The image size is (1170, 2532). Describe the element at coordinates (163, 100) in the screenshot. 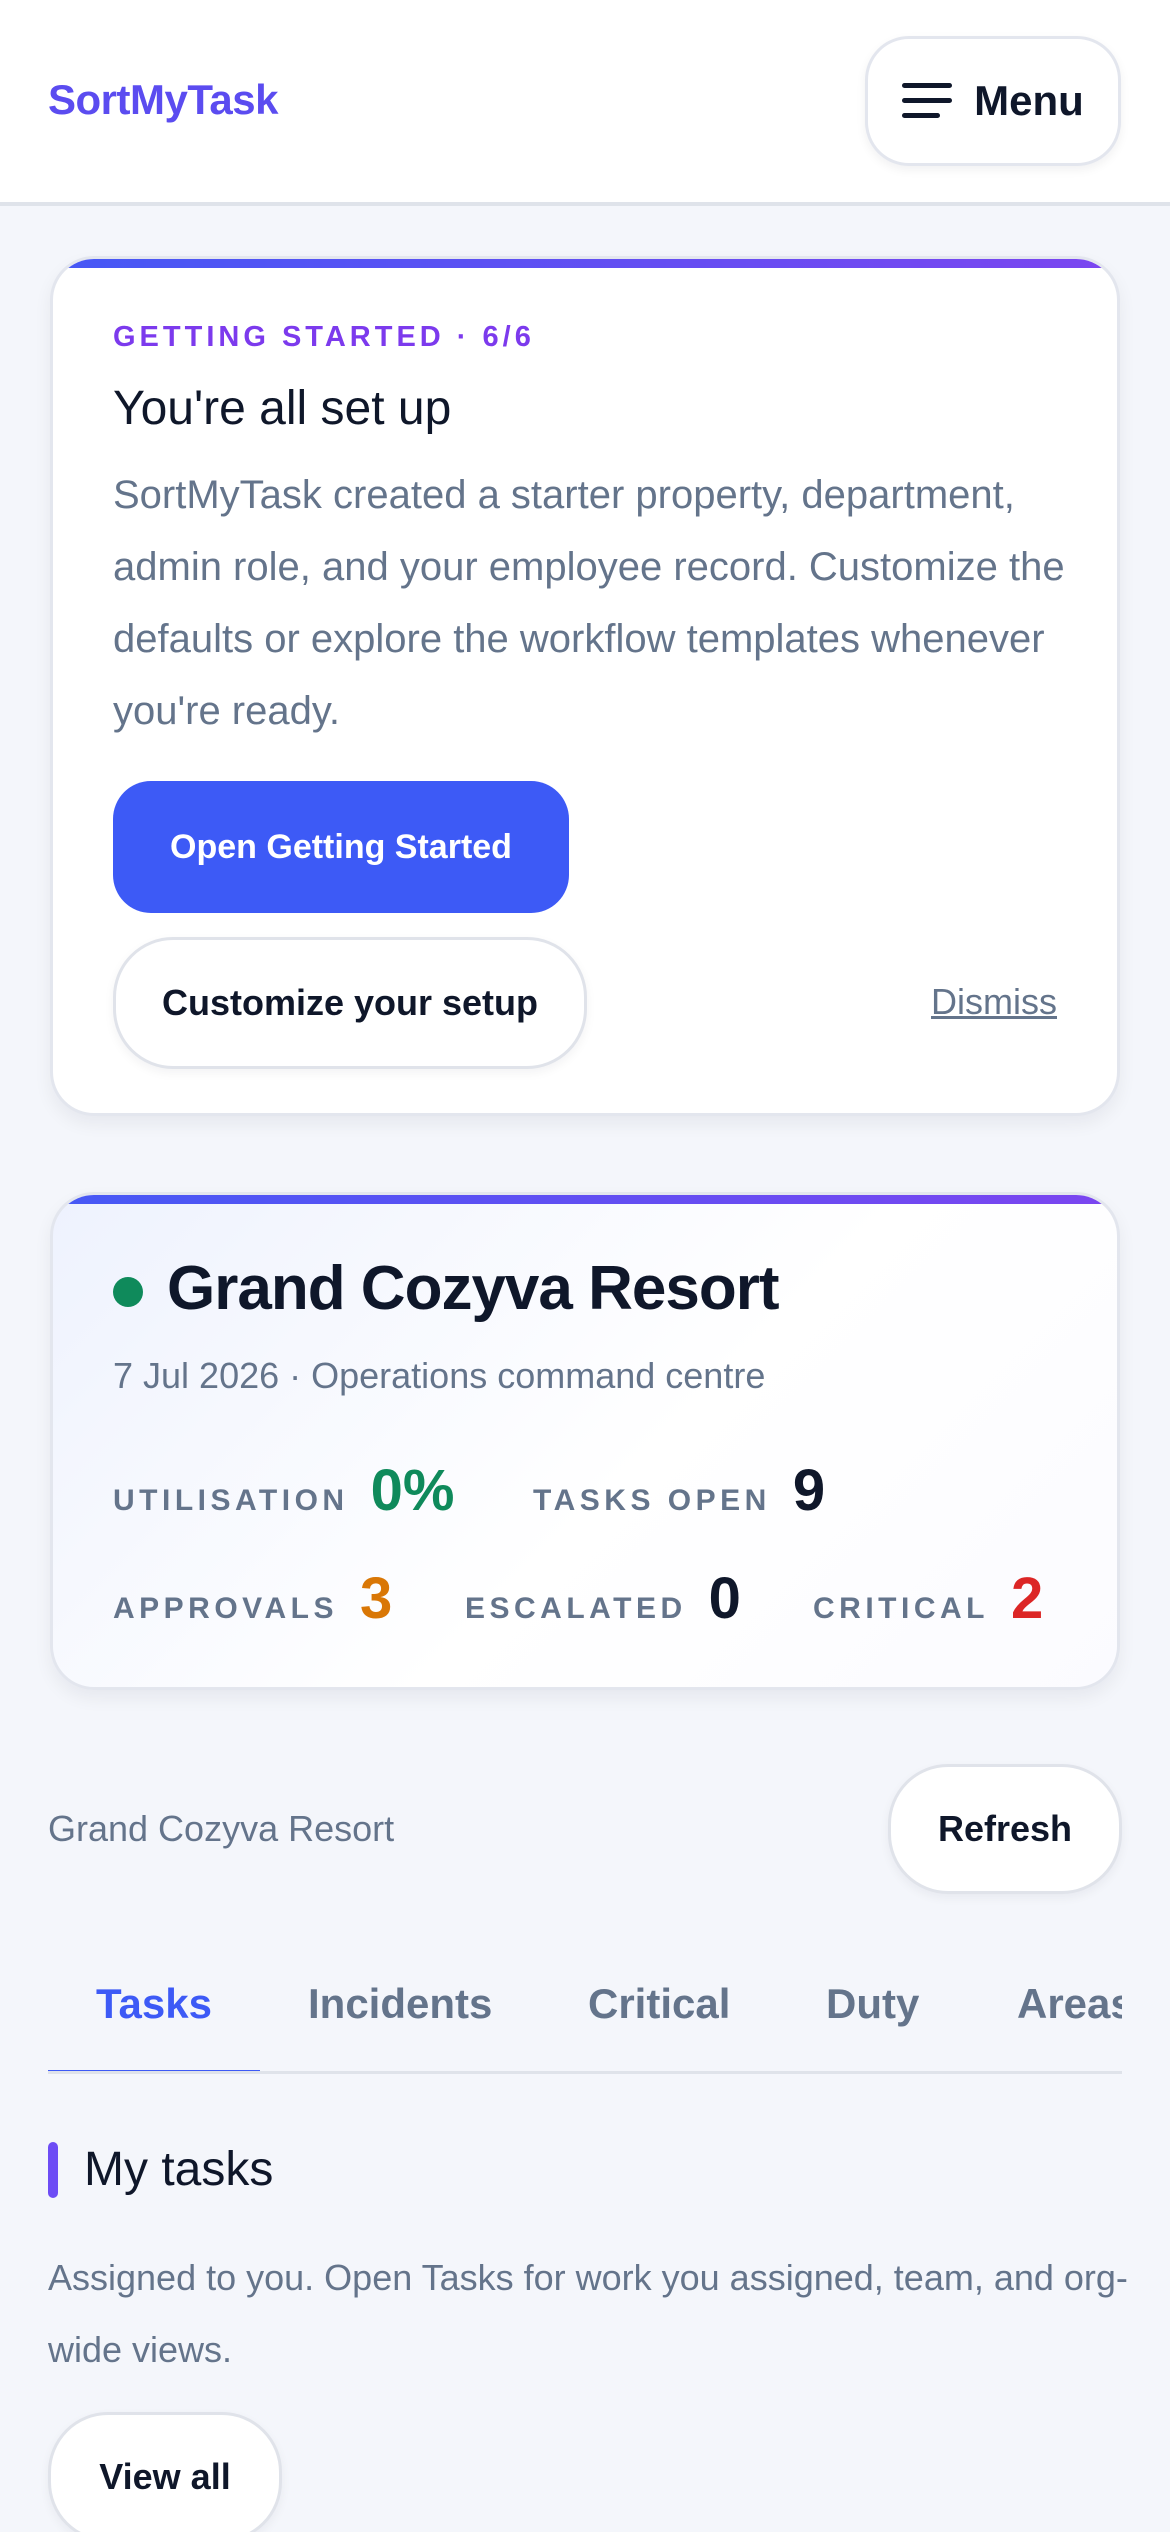

I see `brand-logo: SortMyTask` at that location.